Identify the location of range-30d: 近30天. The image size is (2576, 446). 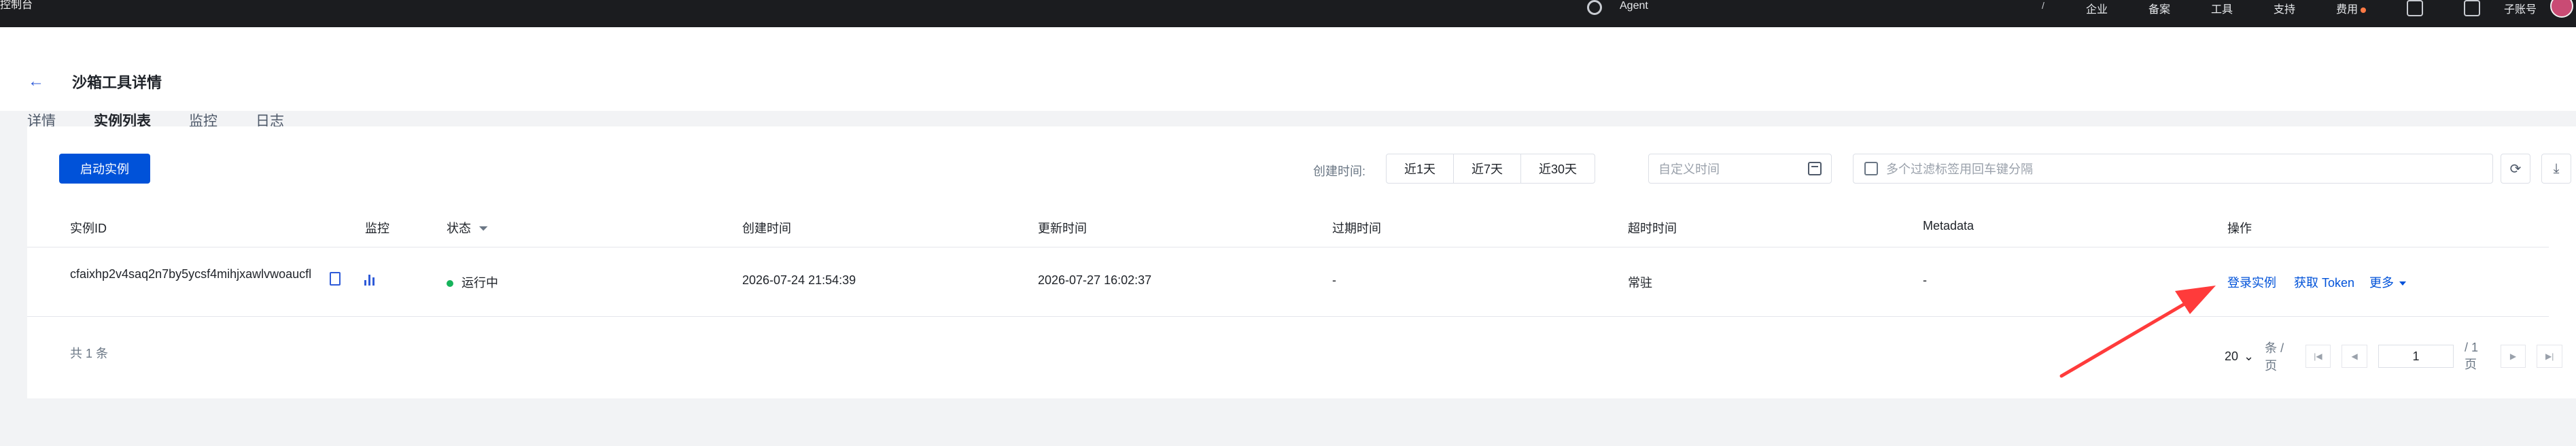
(1558, 169).